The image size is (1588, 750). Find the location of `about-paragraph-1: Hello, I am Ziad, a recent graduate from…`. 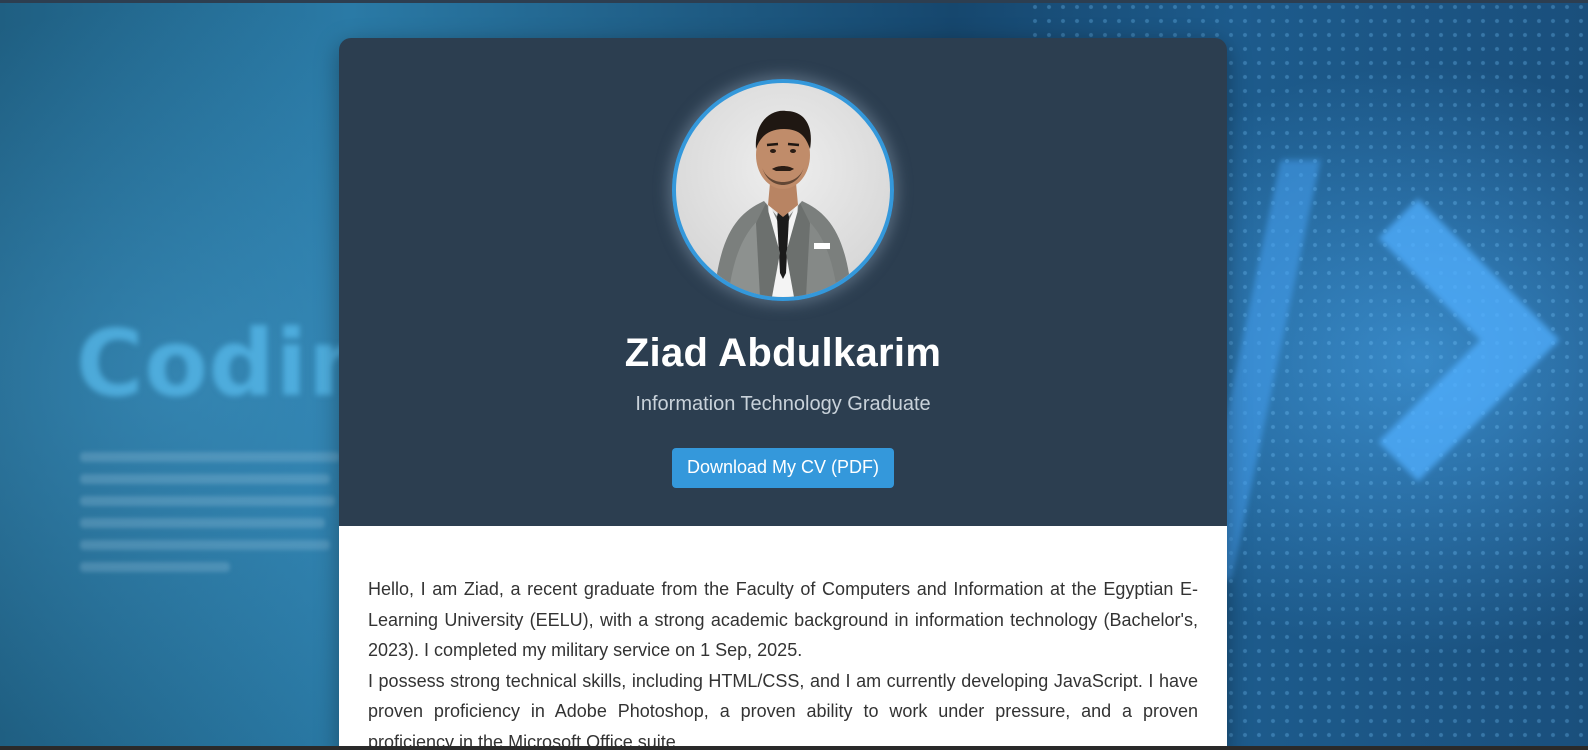

about-paragraph-1: Hello, I am Ziad, a recent graduate from… is located at coordinates (783, 619).